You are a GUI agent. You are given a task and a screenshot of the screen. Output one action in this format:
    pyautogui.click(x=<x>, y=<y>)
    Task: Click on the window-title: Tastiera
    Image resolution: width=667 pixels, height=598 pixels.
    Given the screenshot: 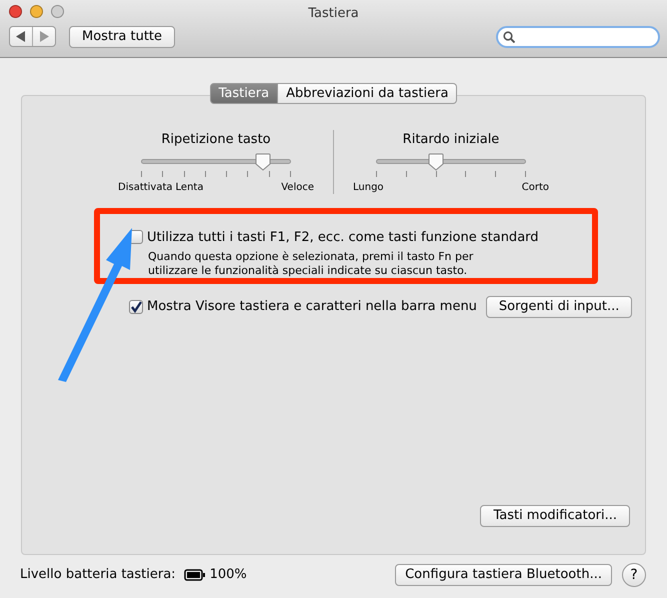 What is the action you would take?
    pyautogui.click(x=333, y=13)
    